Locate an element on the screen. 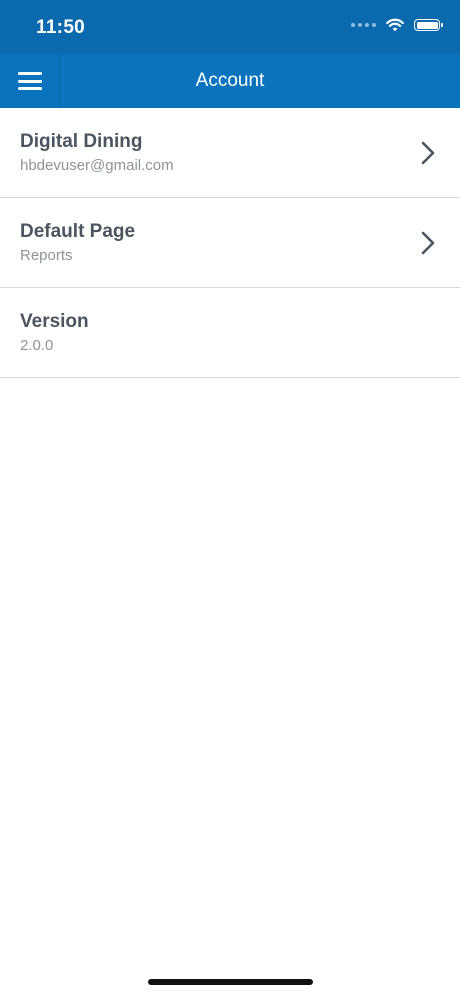 The width and height of the screenshot is (460, 996). nav-bar: Account is located at coordinates (230, 81).